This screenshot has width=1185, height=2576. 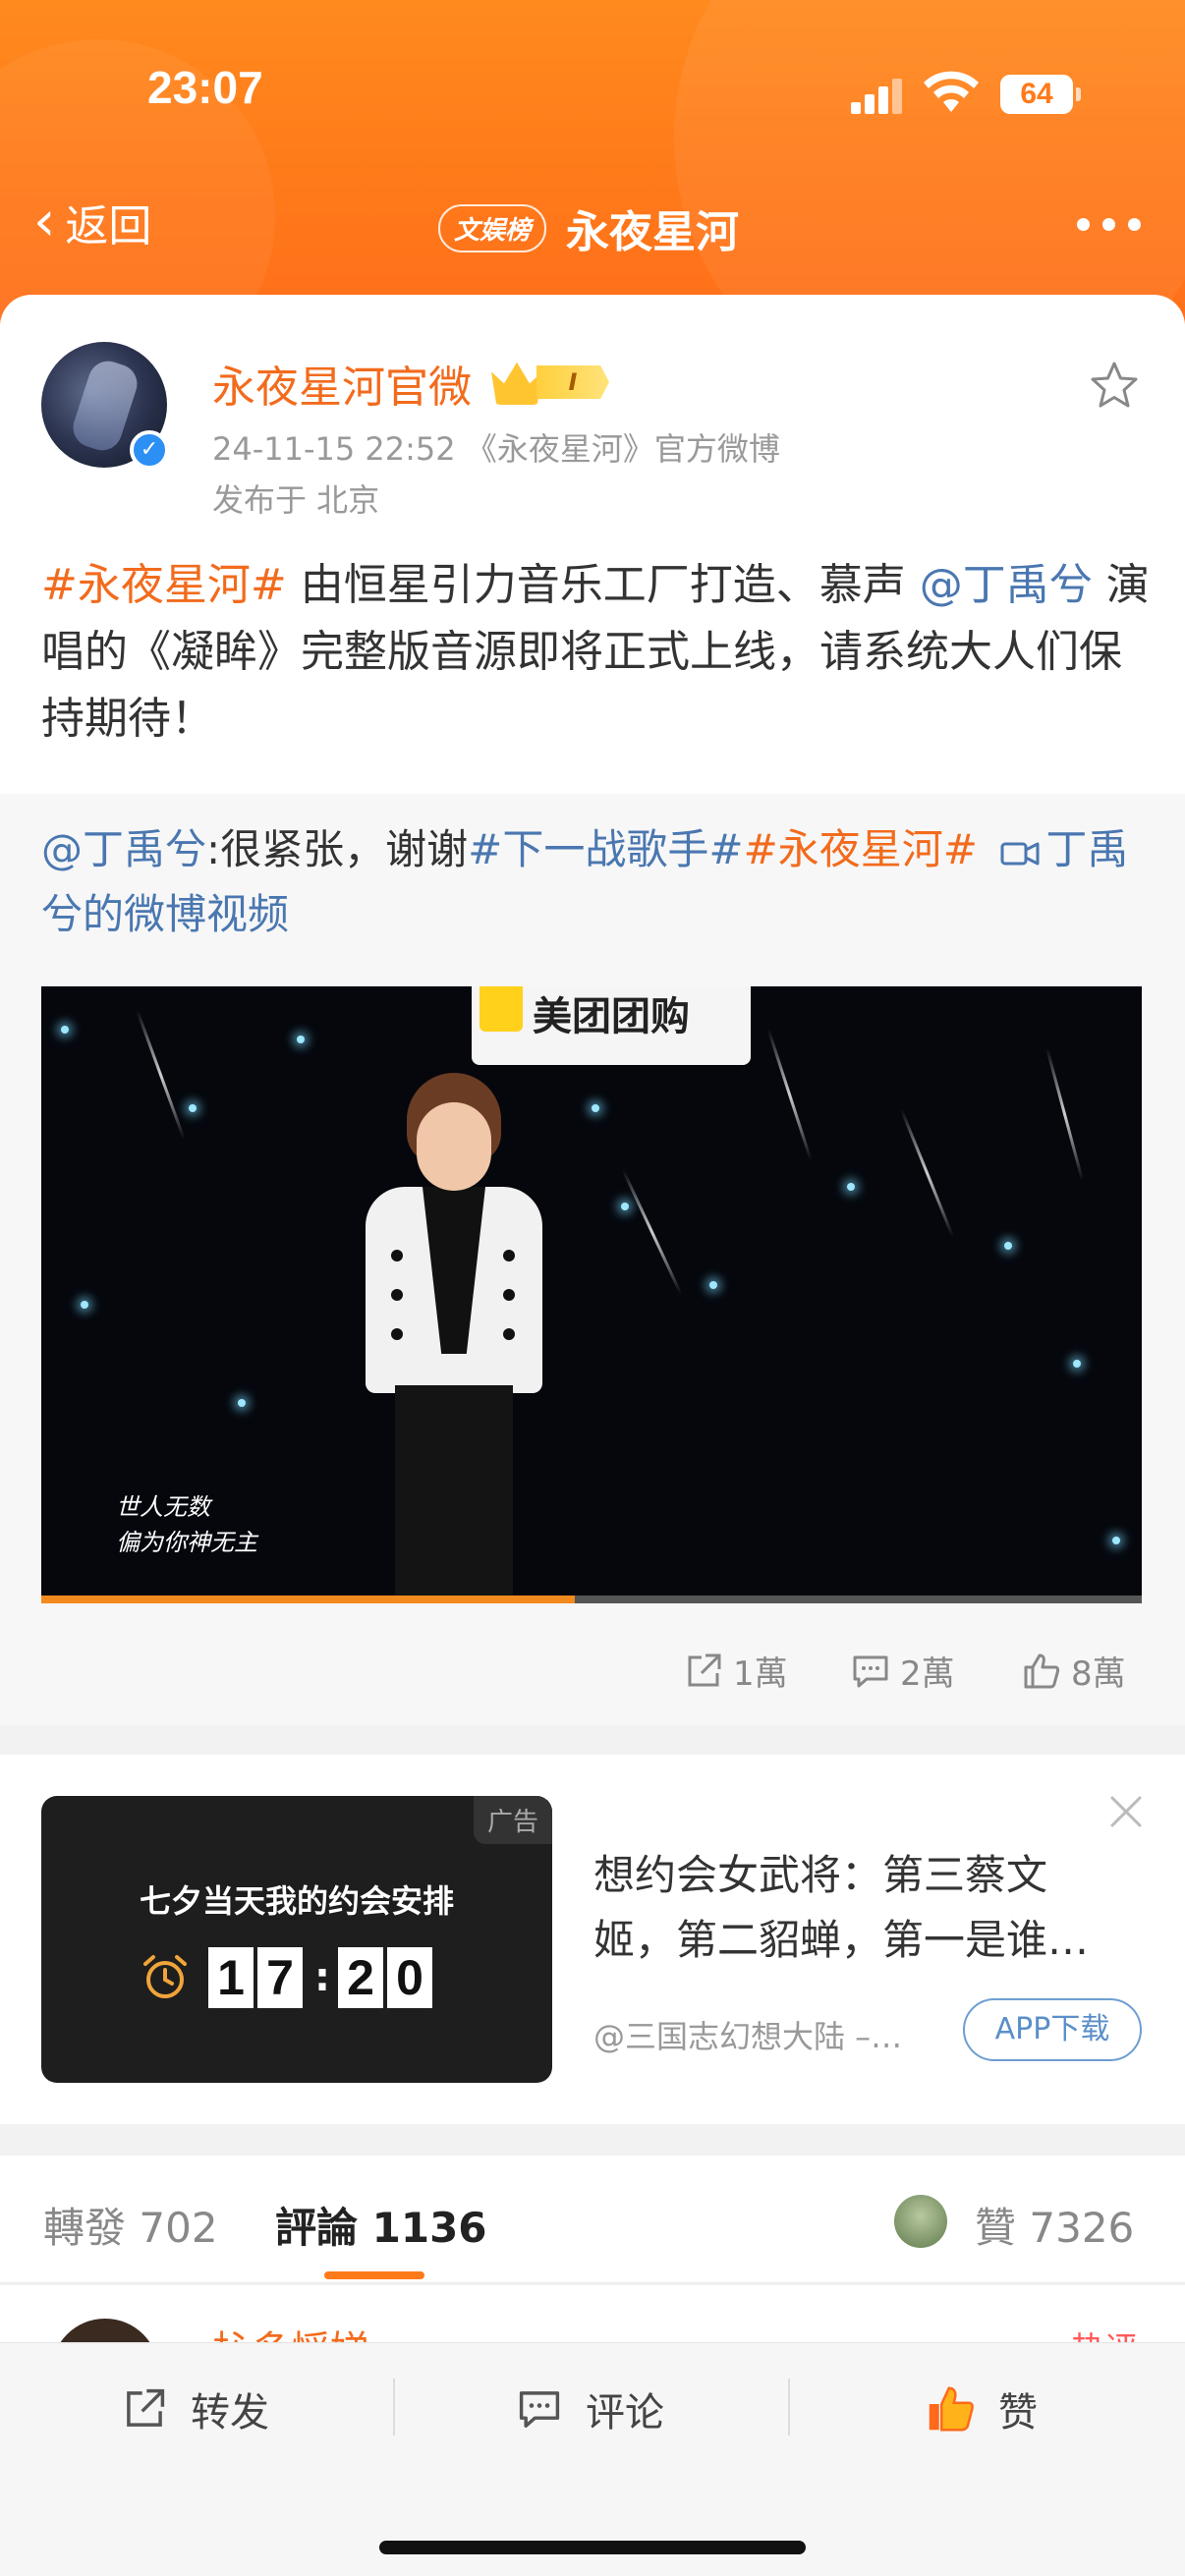 What do you see at coordinates (131, 2225) in the screenshot?
I see `tab-reposts: 轉發 702` at bounding box center [131, 2225].